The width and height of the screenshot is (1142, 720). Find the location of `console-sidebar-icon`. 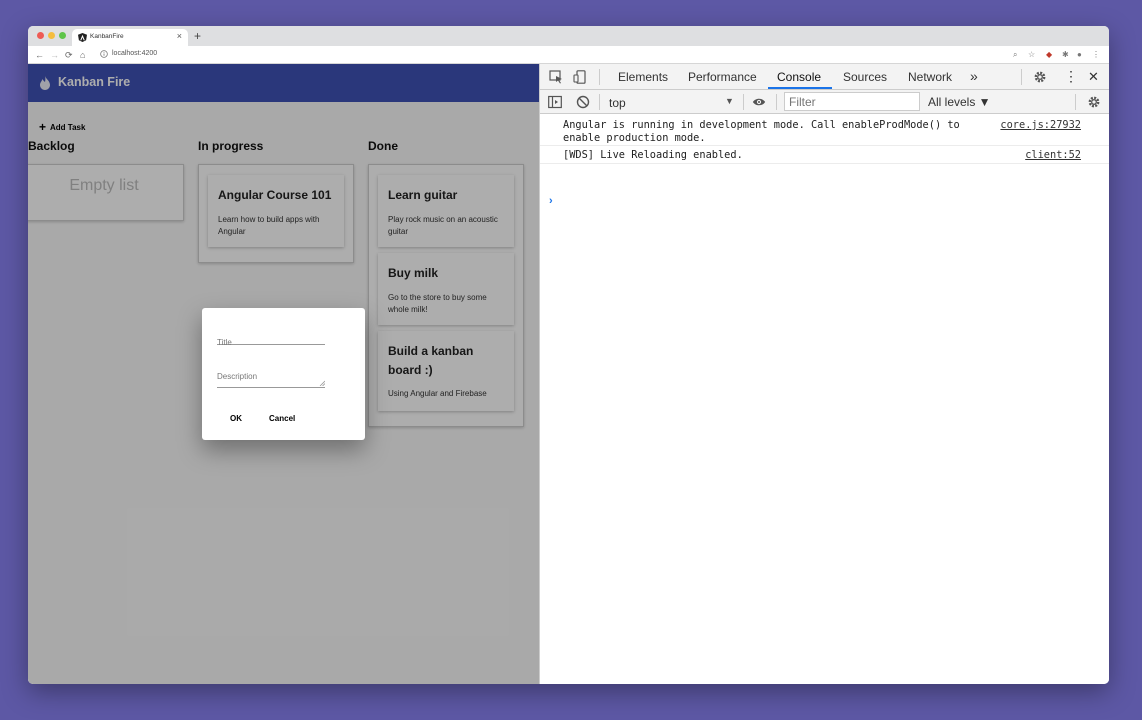

console-sidebar-icon is located at coordinates (555, 102).